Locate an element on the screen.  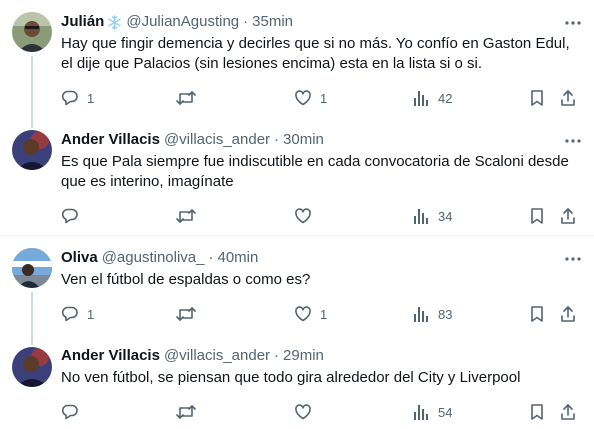
views-button: 42 is located at coordinates (432, 98).